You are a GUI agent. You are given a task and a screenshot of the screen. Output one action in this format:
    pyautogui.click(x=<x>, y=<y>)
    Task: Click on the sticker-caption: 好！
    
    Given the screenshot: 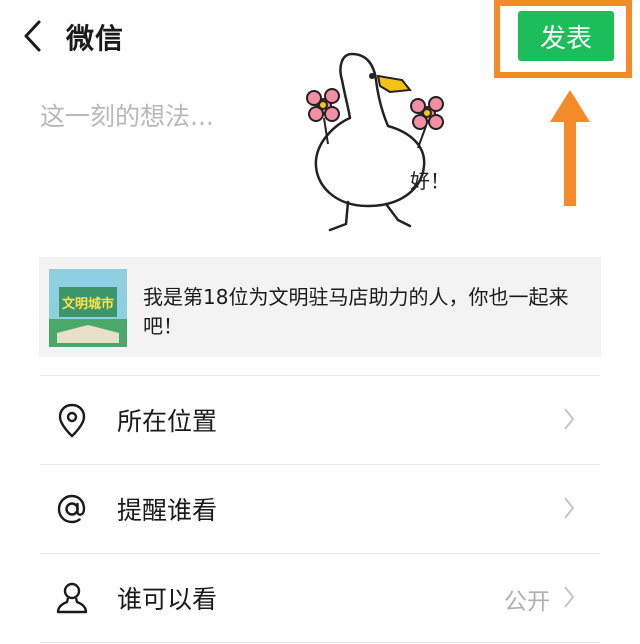 What is the action you would take?
    pyautogui.click(x=430, y=181)
    